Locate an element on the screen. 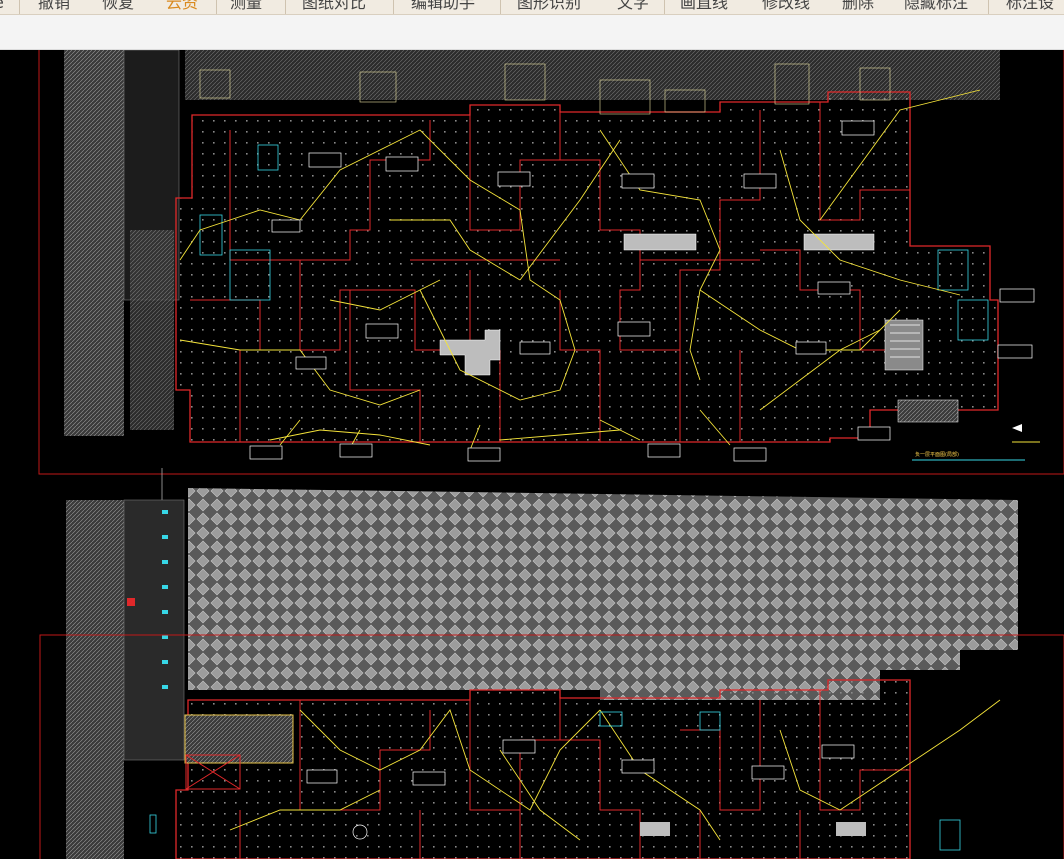 The height and width of the screenshot is (859, 1064). toolbar-hide-annotations: 隐藏标注 is located at coordinates (936, 7).